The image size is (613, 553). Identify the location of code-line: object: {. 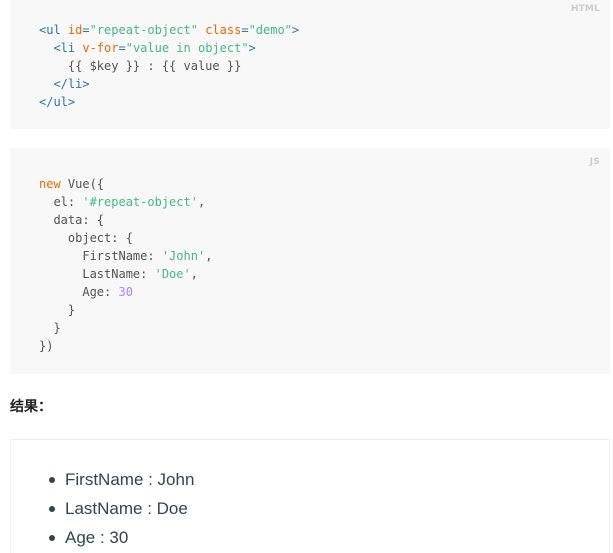
(125, 238).